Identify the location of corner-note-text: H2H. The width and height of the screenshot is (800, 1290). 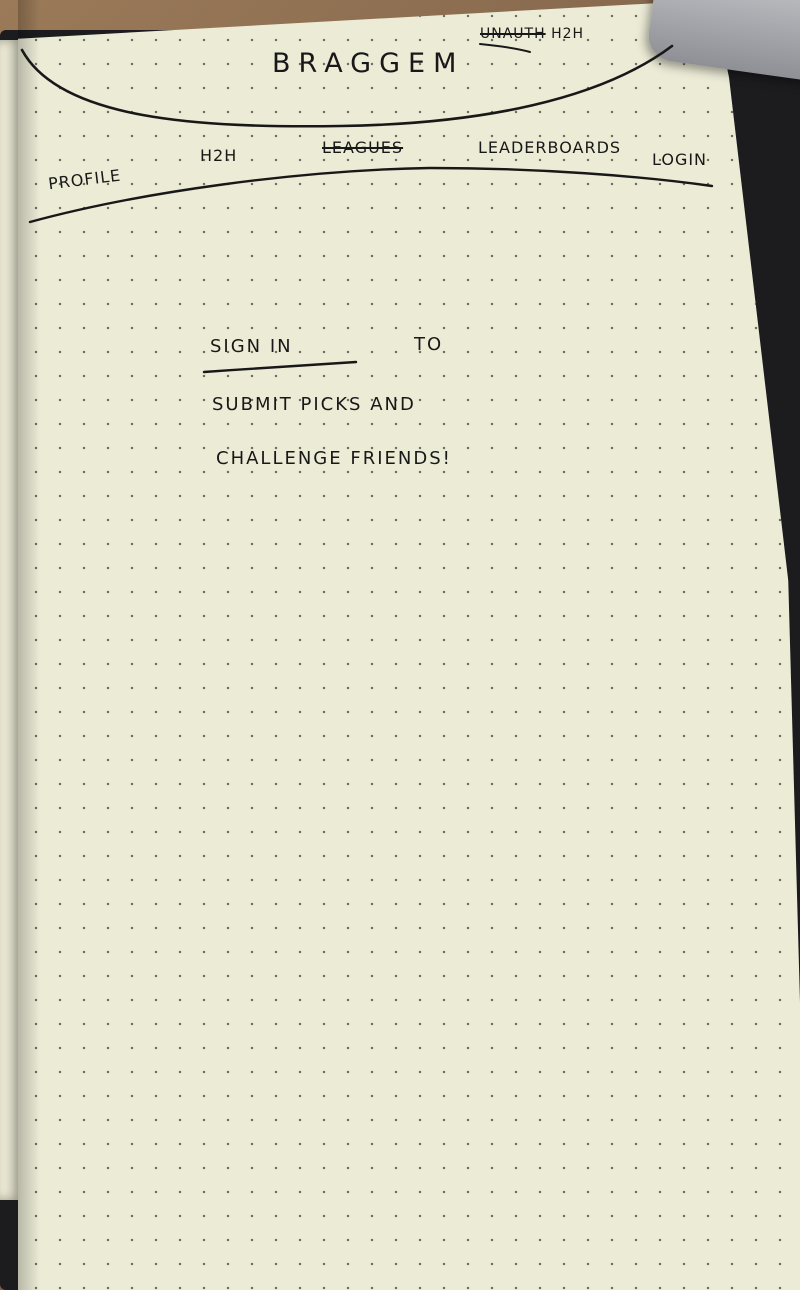
(568, 34).